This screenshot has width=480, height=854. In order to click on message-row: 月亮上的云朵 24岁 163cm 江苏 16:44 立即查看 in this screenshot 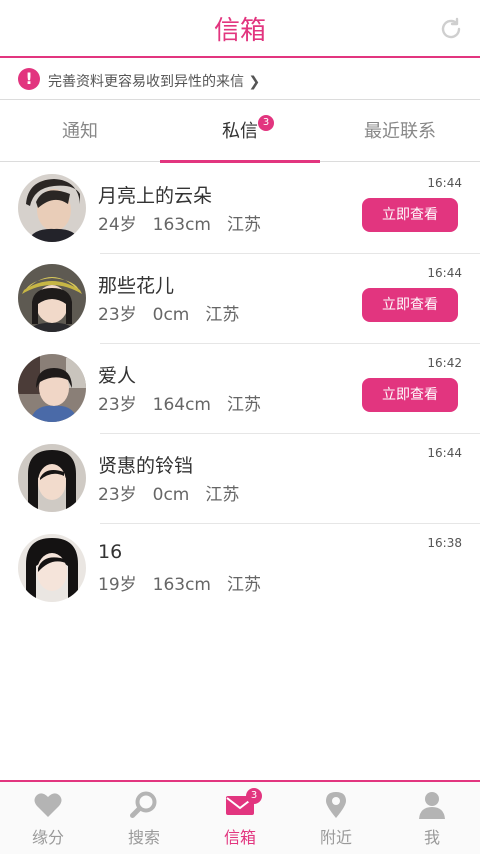, I will do `click(240, 209)`.